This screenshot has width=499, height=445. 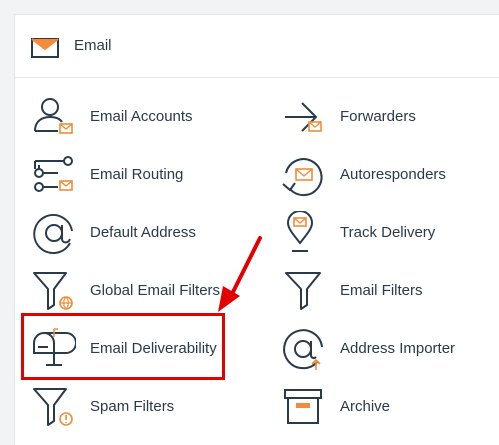 I want to click on email-accounts-label: Email Accounts, so click(x=141, y=116).